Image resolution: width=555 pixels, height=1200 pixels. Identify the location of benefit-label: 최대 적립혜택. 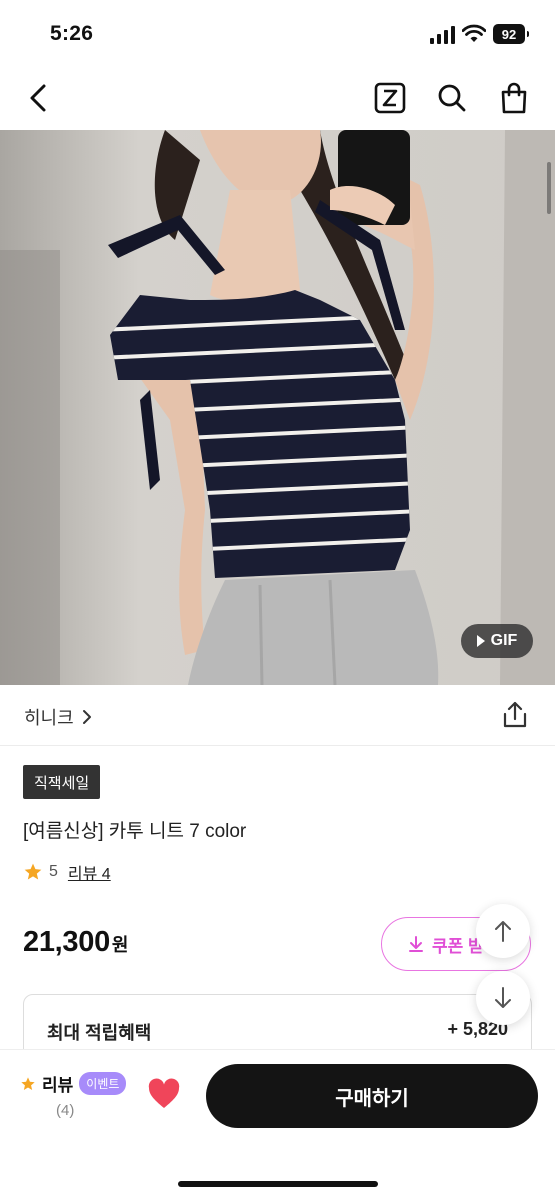
(99, 1033).